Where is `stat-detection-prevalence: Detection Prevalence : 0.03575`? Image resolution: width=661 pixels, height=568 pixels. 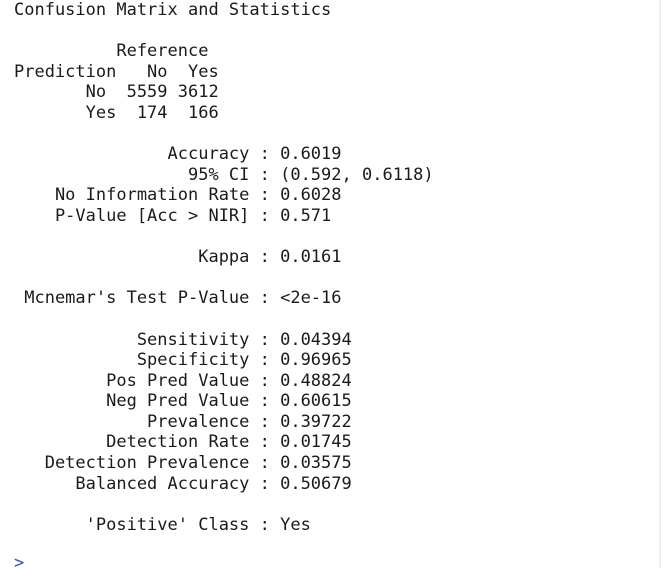 stat-detection-prevalence: Detection Prevalence : 0.03575 is located at coordinates (183, 463).